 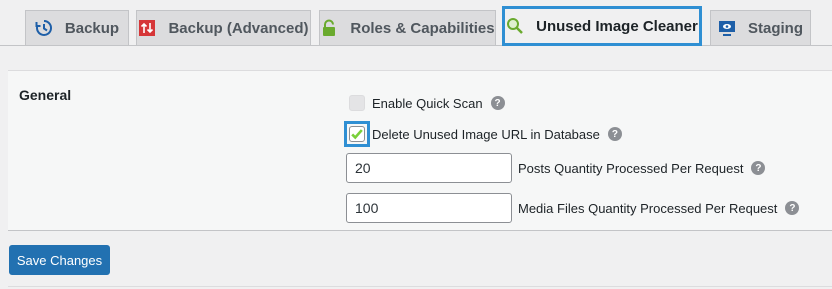 What do you see at coordinates (727, 28) in the screenshot?
I see `screen-icon` at bounding box center [727, 28].